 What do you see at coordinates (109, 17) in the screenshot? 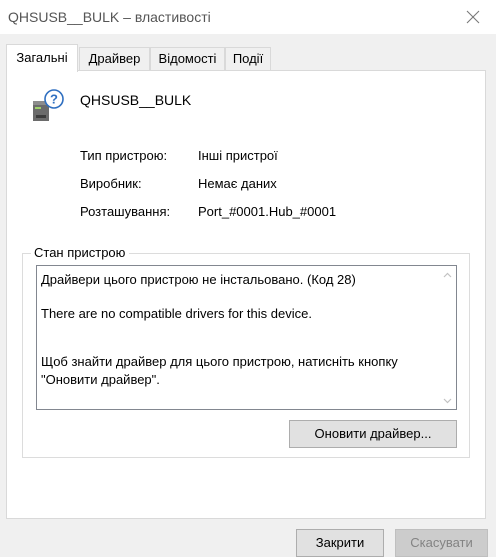
I see `window-title: QHSUSB__BULK – властивості` at bounding box center [109, 17].